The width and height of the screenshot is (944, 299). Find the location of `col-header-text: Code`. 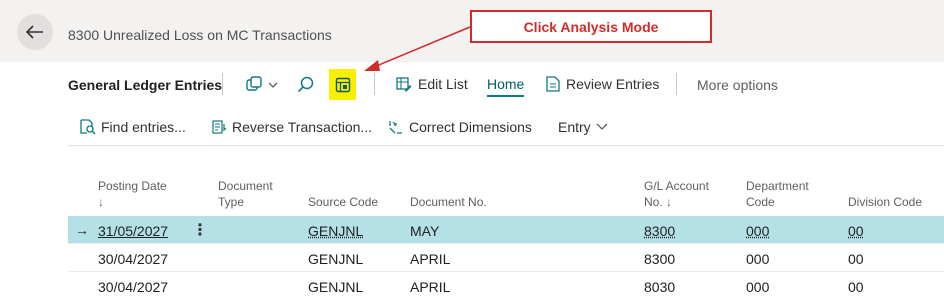

col-header-text: Code is located at coordinates (760, 202).